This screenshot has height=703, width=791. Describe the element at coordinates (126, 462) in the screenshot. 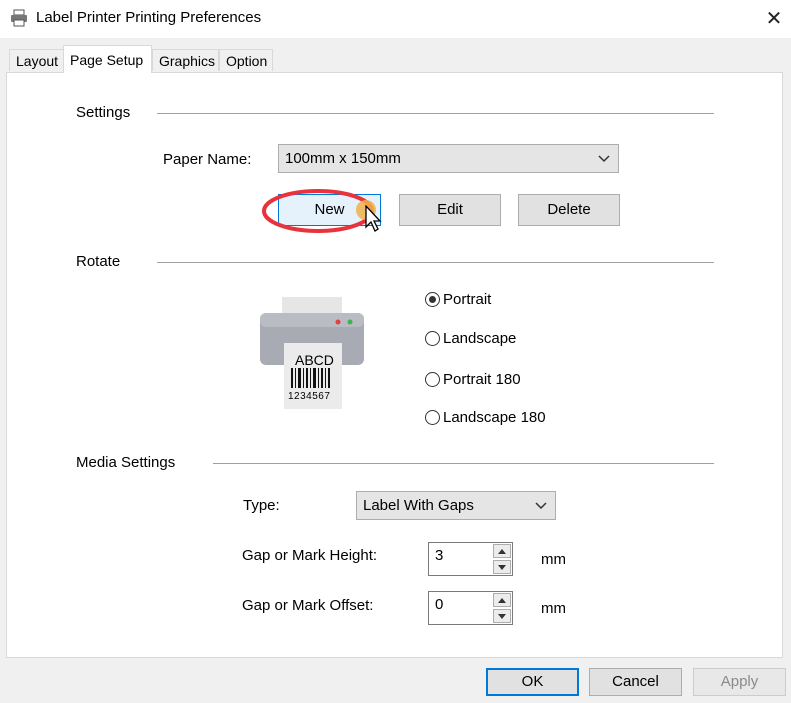

I see `media-settings-heading: Media Settings` at that location.